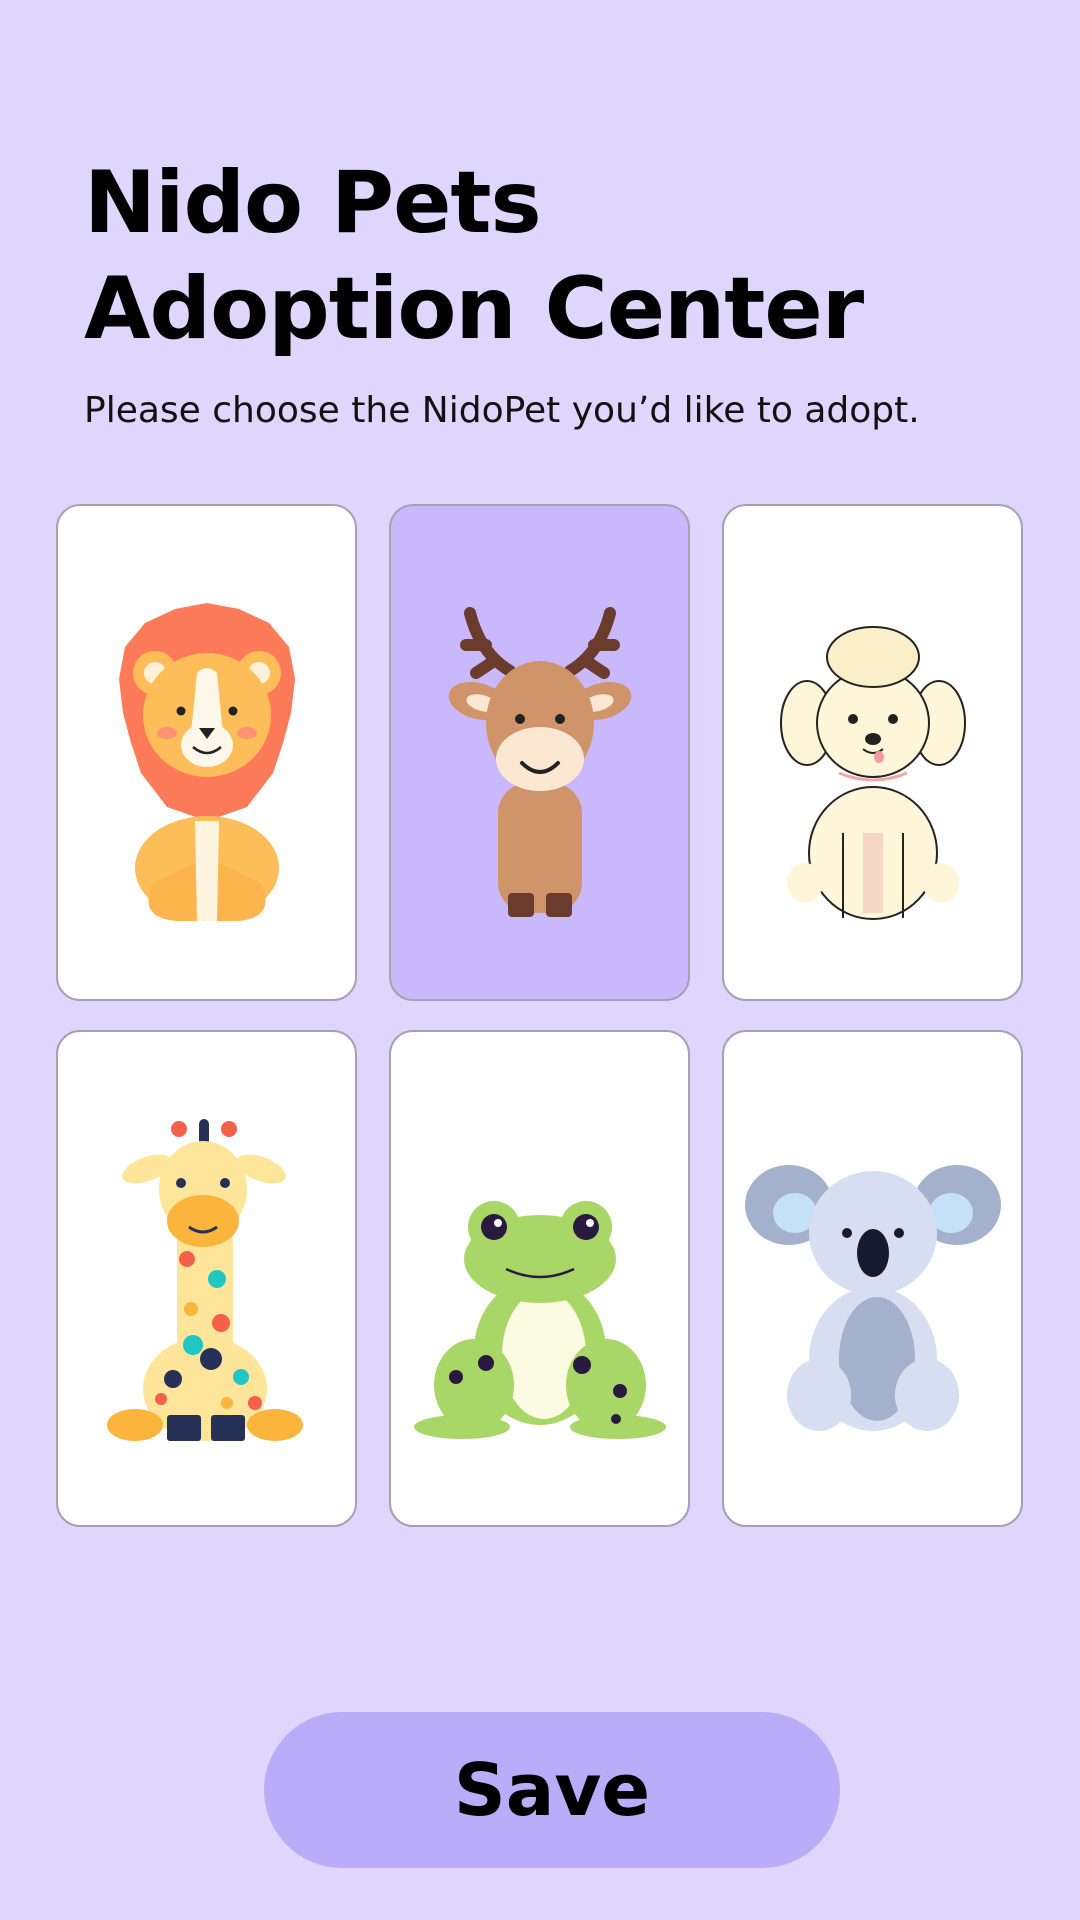 The image size is (1080, 1920). I want to click on giraffe-icon, so click(204, 1279).